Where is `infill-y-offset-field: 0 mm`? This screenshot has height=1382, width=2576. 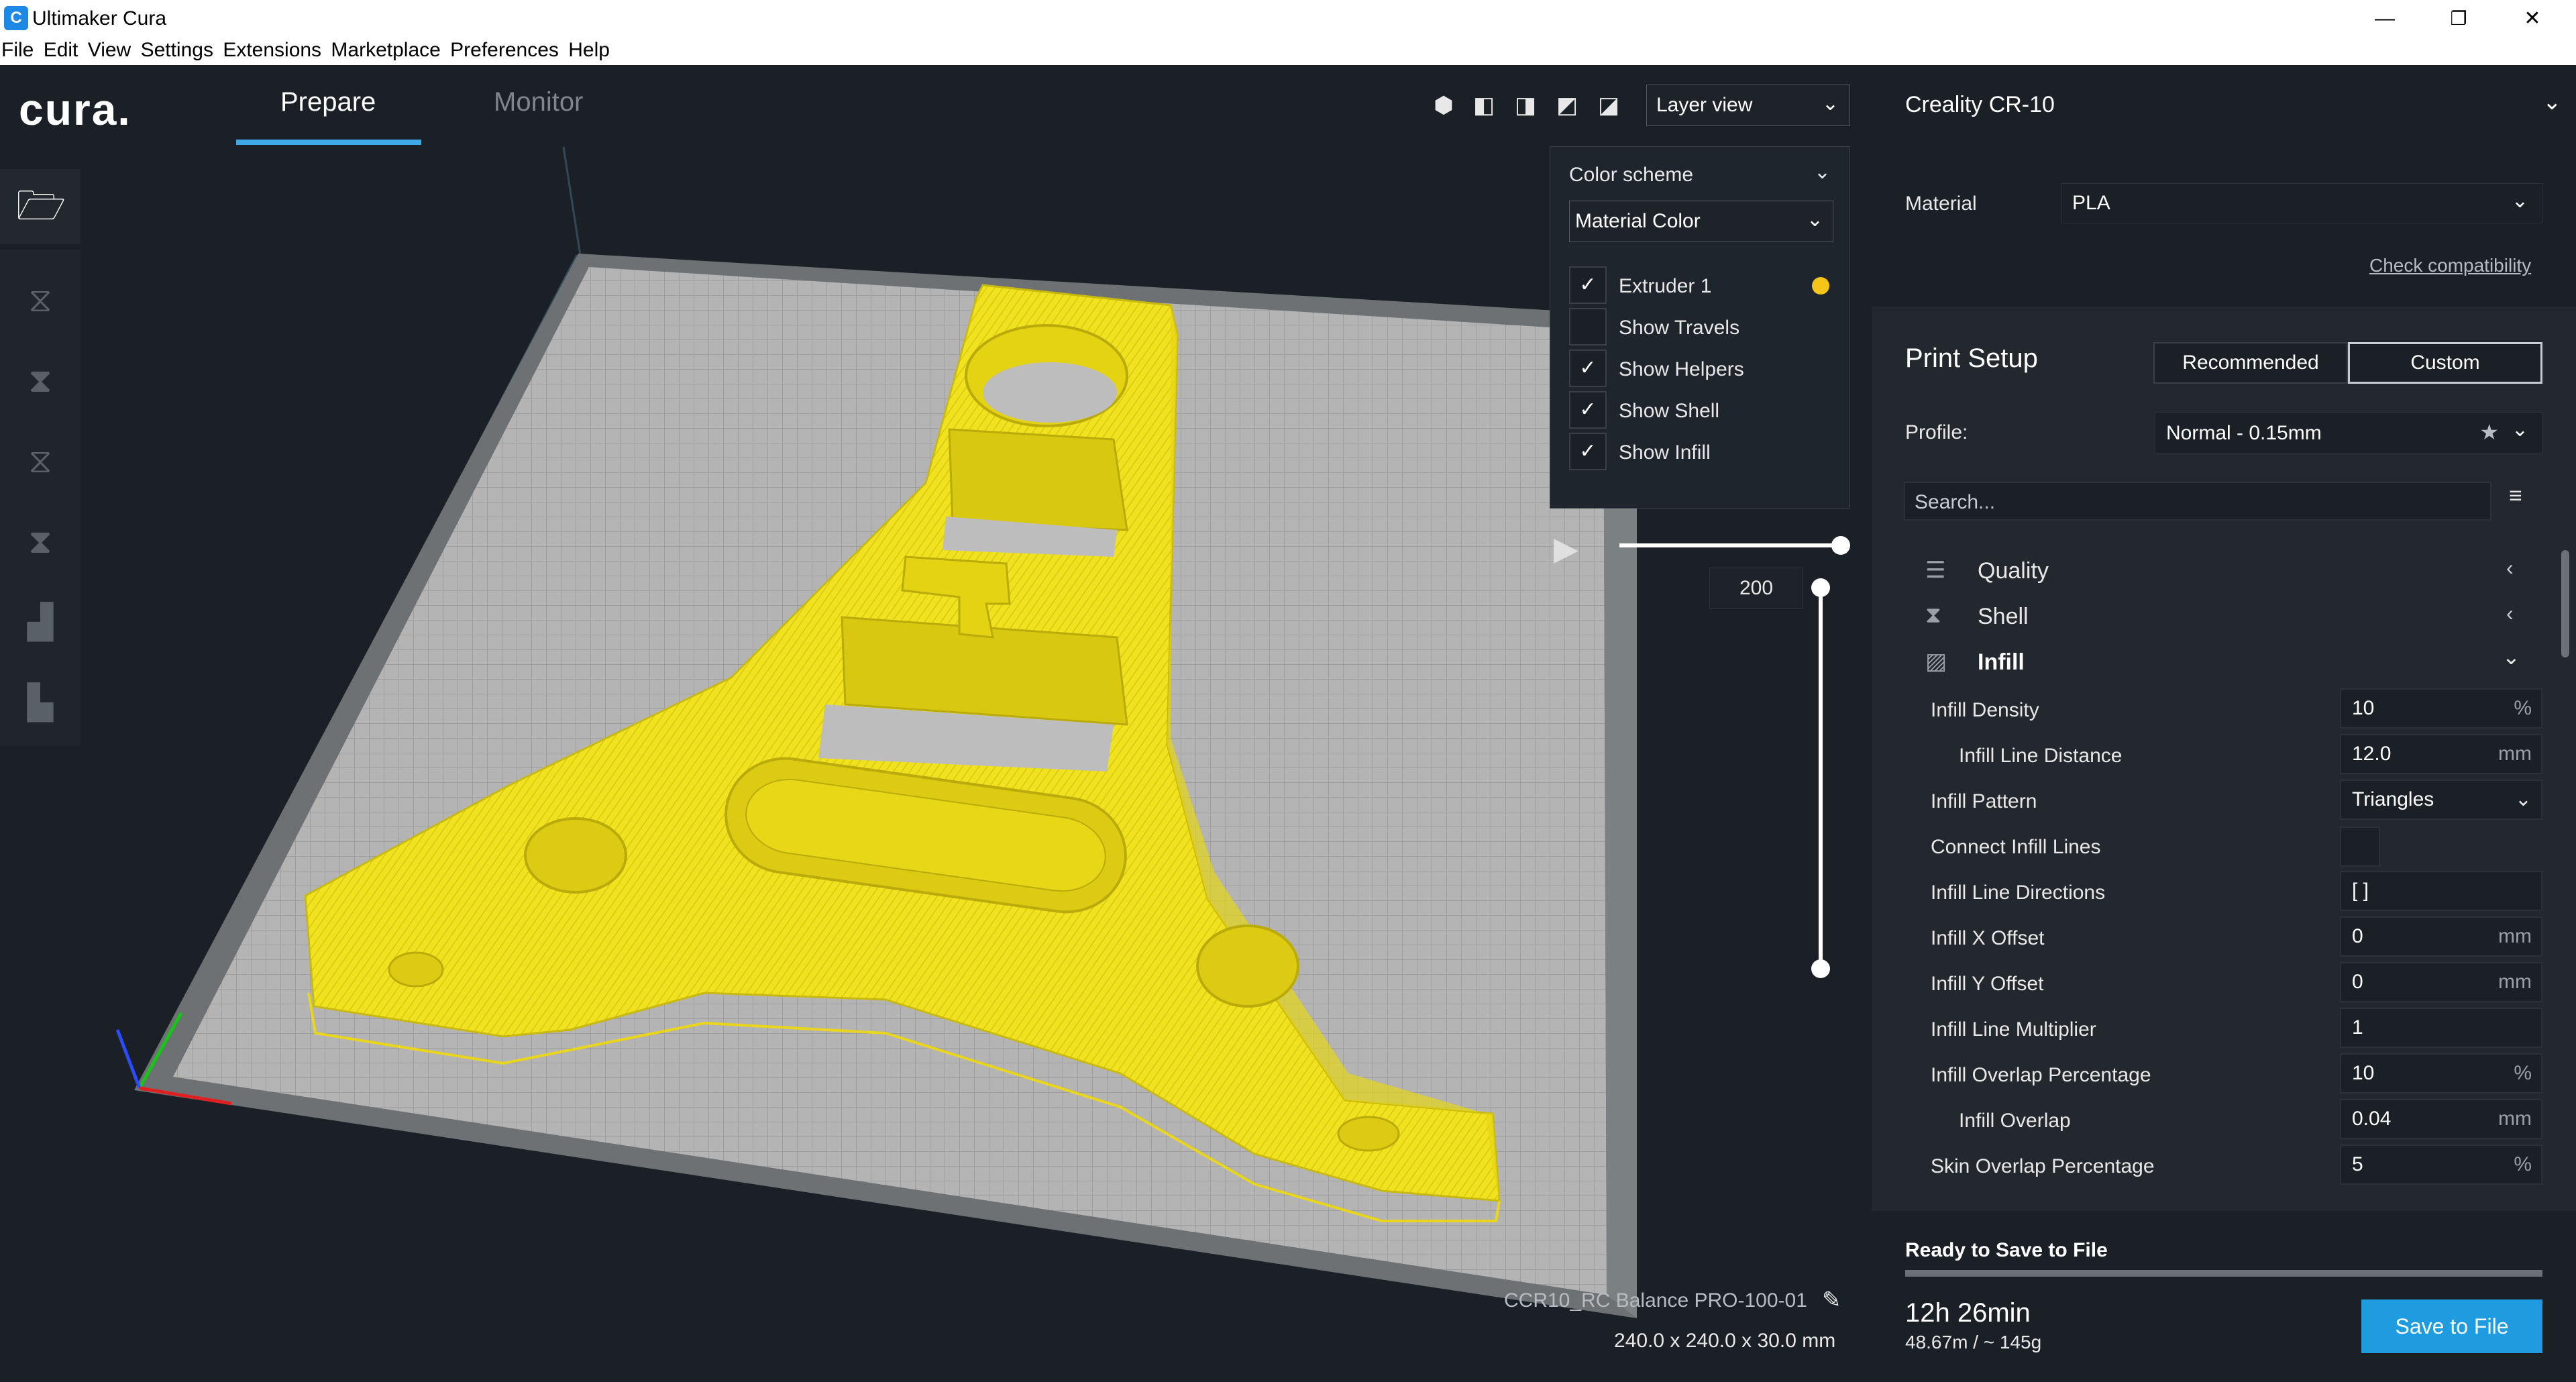 infill-y-offset-field: 0 mm is located at coordinates (2441, 982).